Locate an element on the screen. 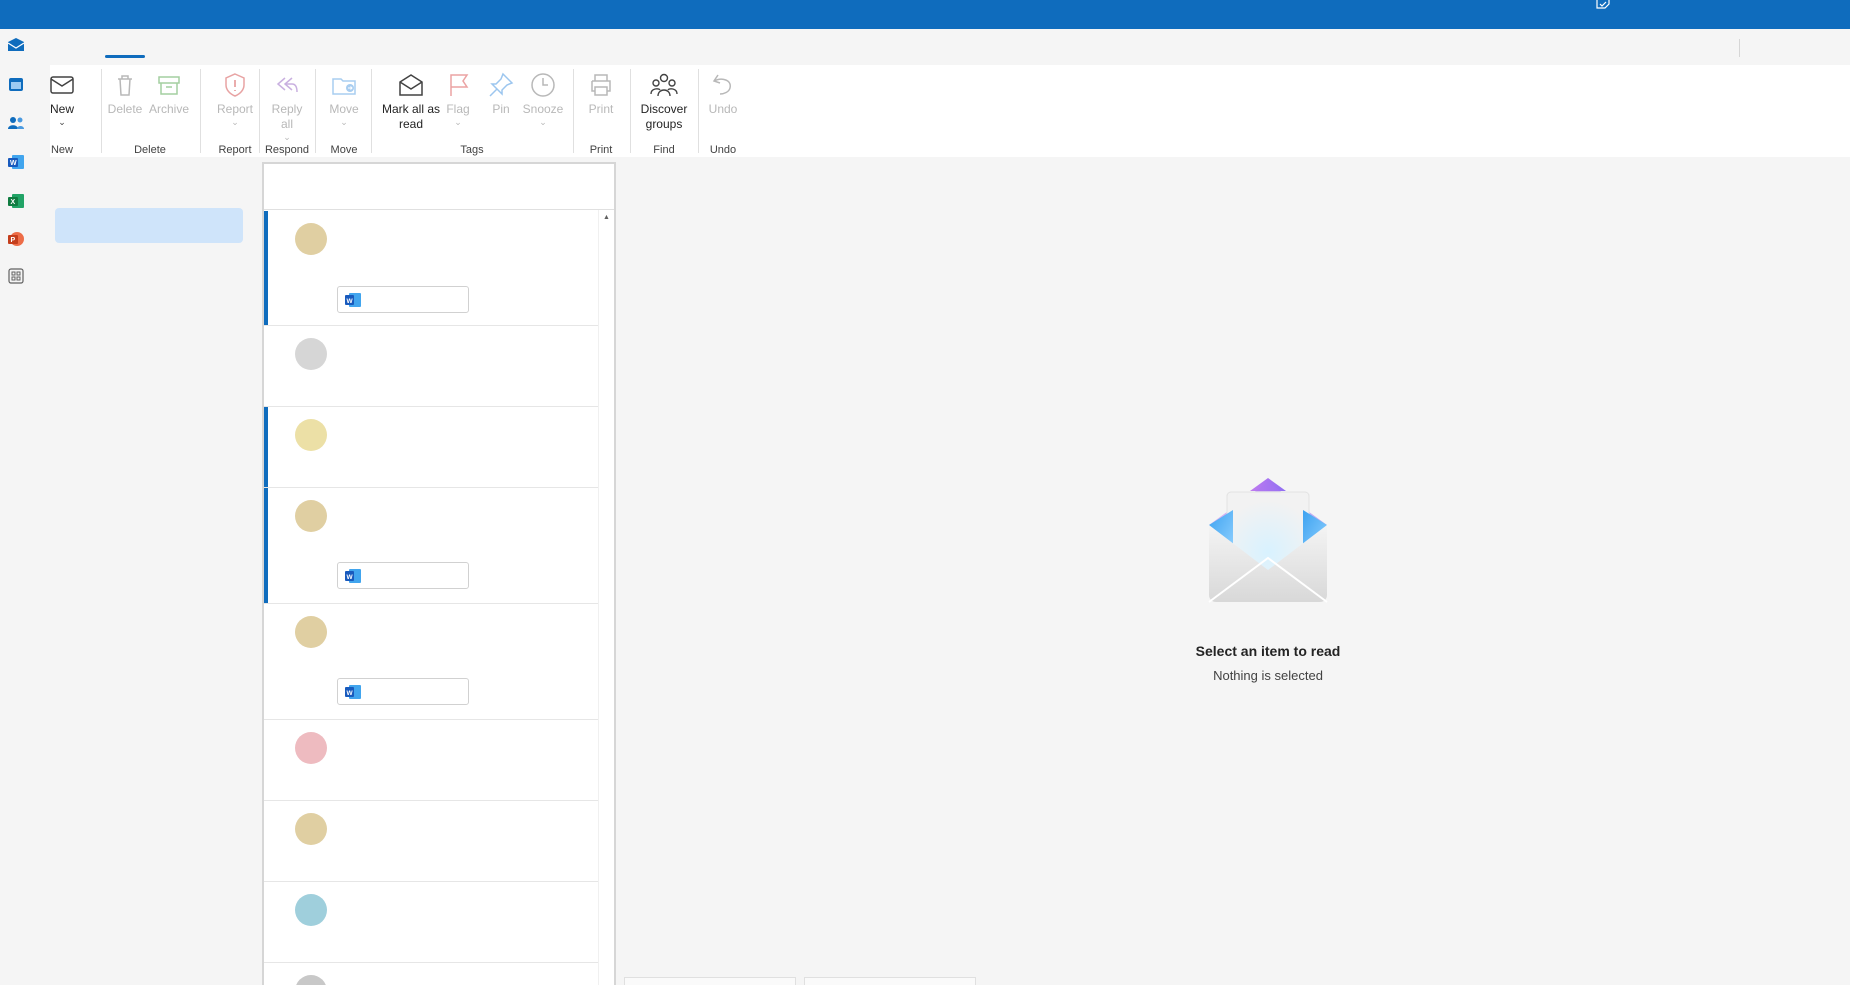 The image size is (1850, 985). people-app-icon is located at coordinates (16, 123).